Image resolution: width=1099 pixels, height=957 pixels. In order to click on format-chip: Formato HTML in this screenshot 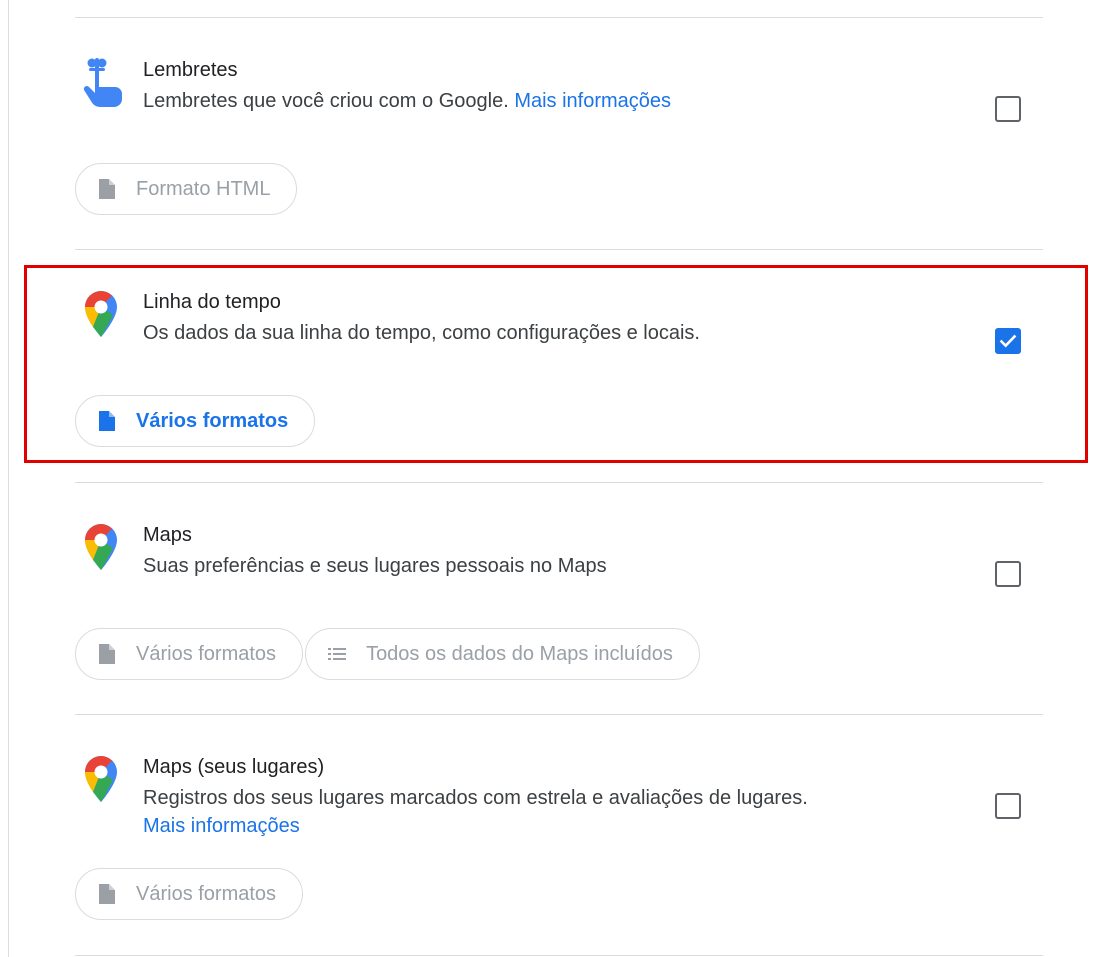, I will do `click(186, 189)`.